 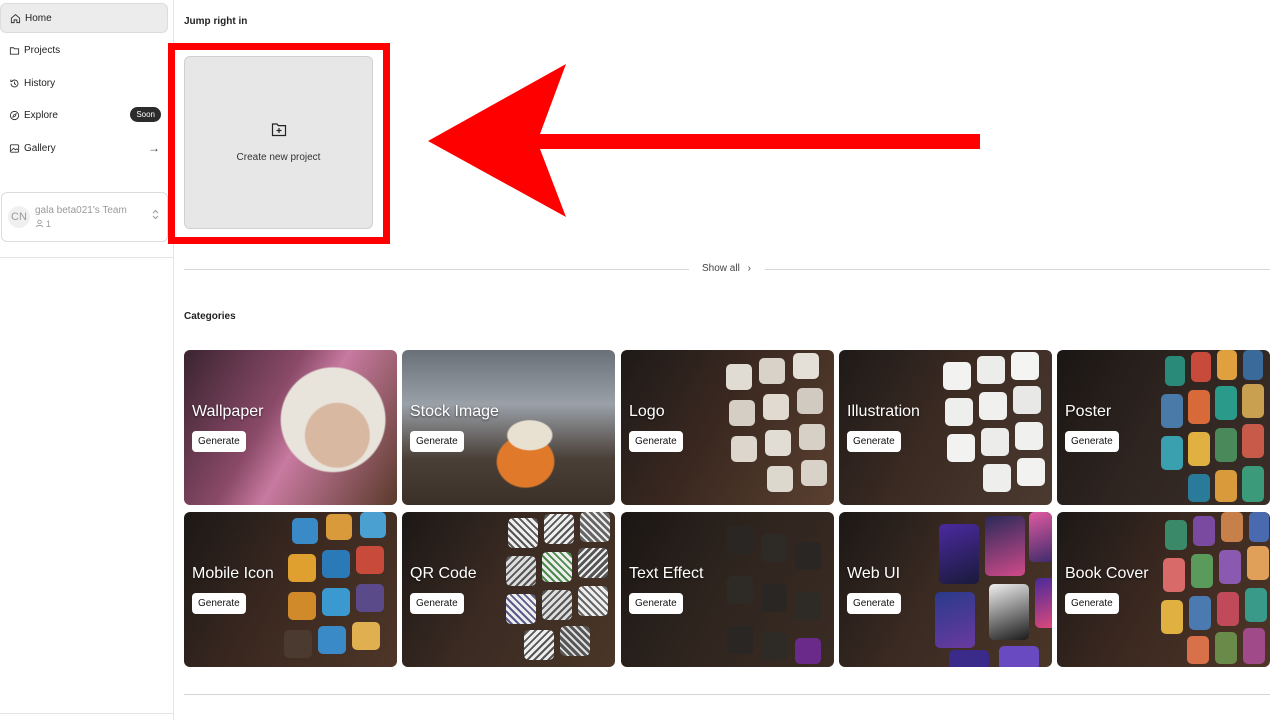 I want to click on sidebar-item-history: History, so click(x=84, y=83).